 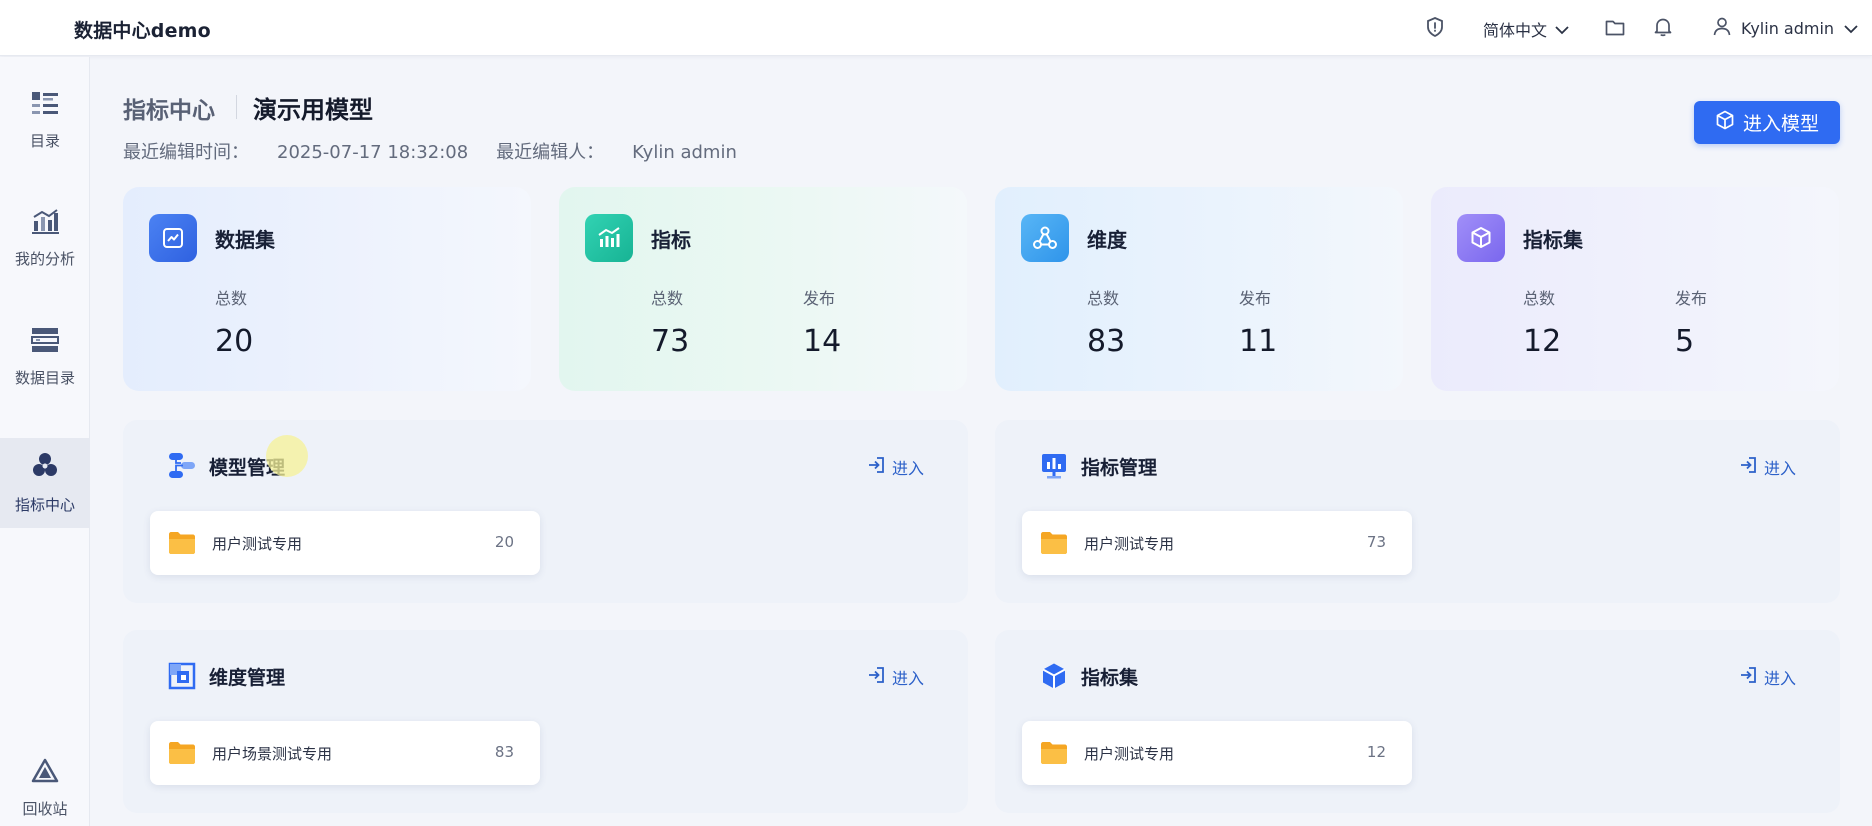 What do you see at coordinates (1722, 28) in the screenshot?
I see `user-icon` at bounding box center [1722, 28].